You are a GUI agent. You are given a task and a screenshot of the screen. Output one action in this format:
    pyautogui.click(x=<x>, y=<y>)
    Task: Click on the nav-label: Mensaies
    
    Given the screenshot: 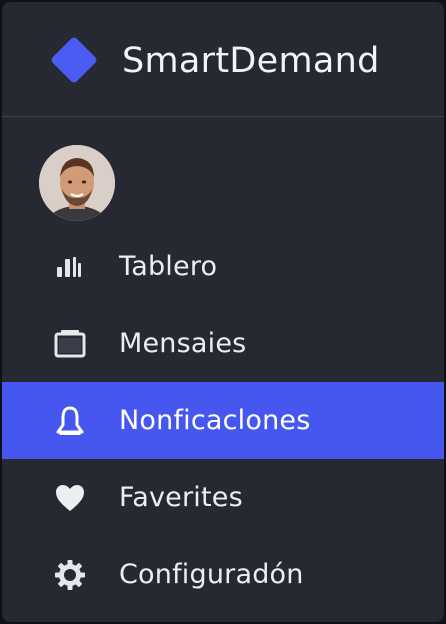 What is the action you would take?
    pyautogui.click(x=183, y=343)
    